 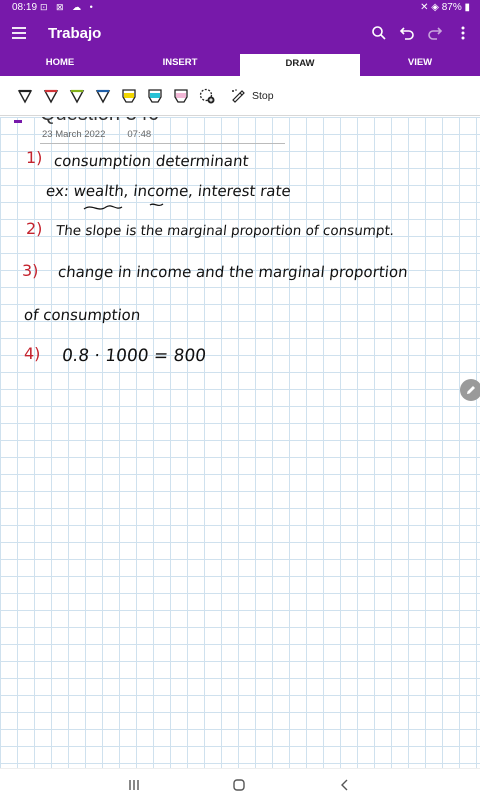 What do you see at coordinates (25, 96) in the screenshot?
I see `pen-black-icon` at bounding box center [25, 96].